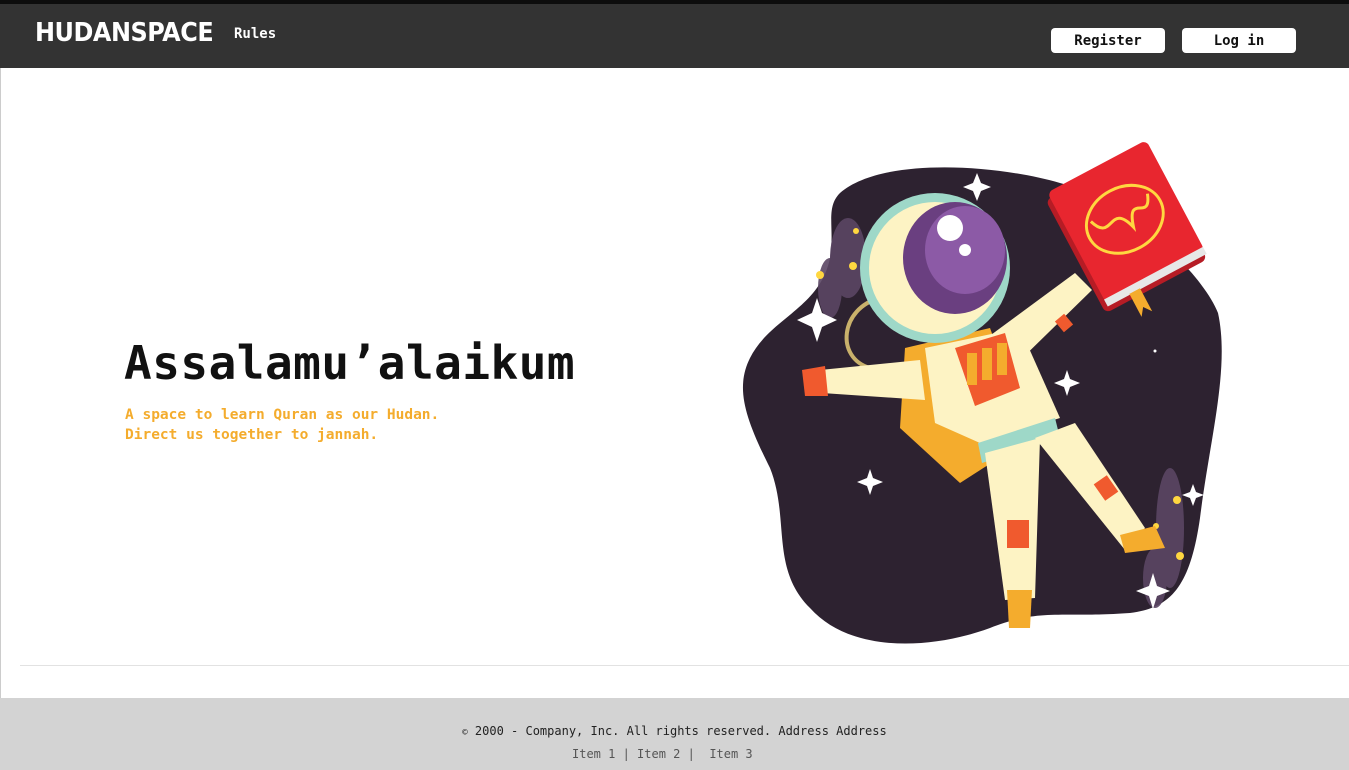 This screenshot has height=770, width=1349. Describe the element at coordinates (0, 383) in the screenshot. I see `page-left-border` at that location.